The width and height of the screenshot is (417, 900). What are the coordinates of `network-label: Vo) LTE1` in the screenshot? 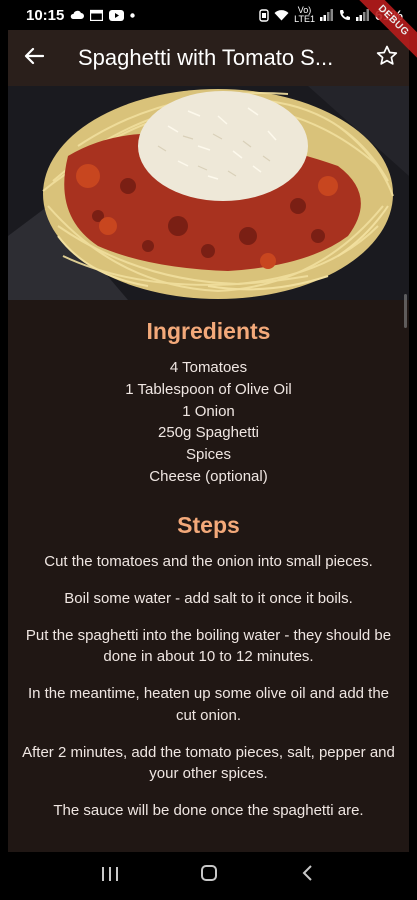 It's located at (304, 14).